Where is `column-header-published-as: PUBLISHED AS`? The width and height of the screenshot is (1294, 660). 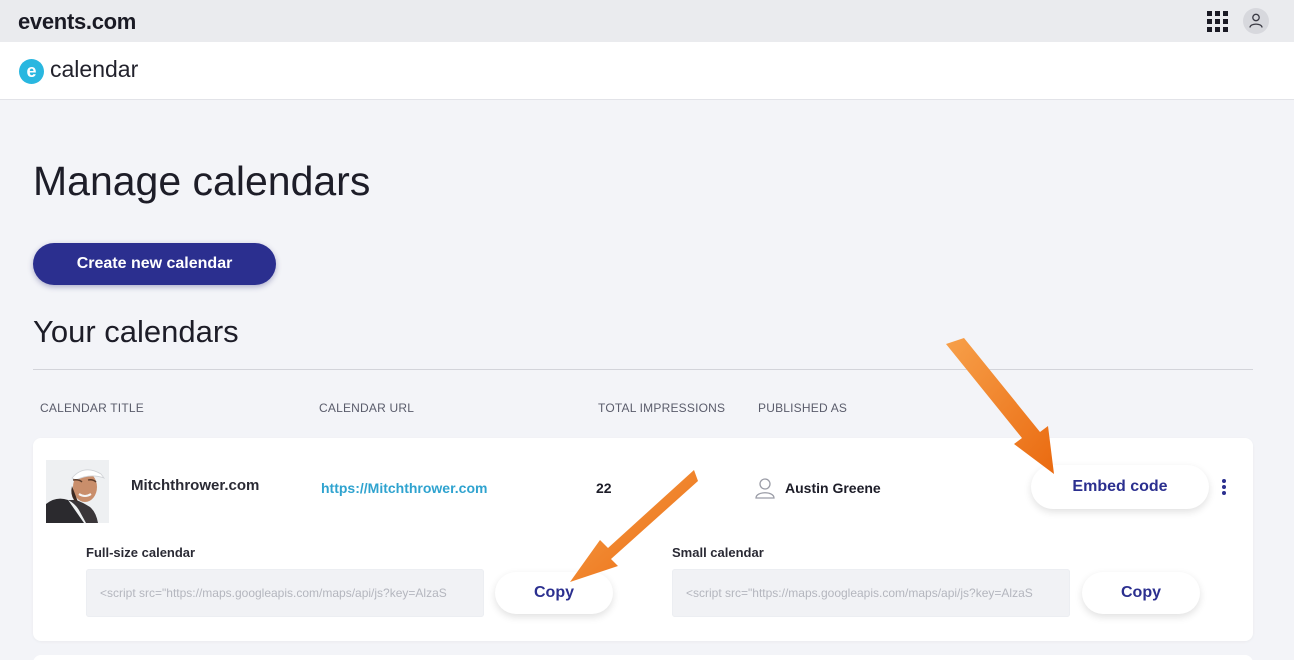
column-header-published-as: PUBLISHED AS is located at coordinates (803, 408).